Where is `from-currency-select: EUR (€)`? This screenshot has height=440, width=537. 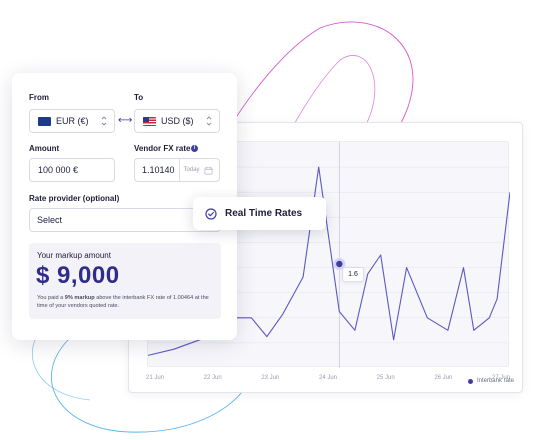
from-currency-select: EUR (€) is located at coordinates (72, 121).